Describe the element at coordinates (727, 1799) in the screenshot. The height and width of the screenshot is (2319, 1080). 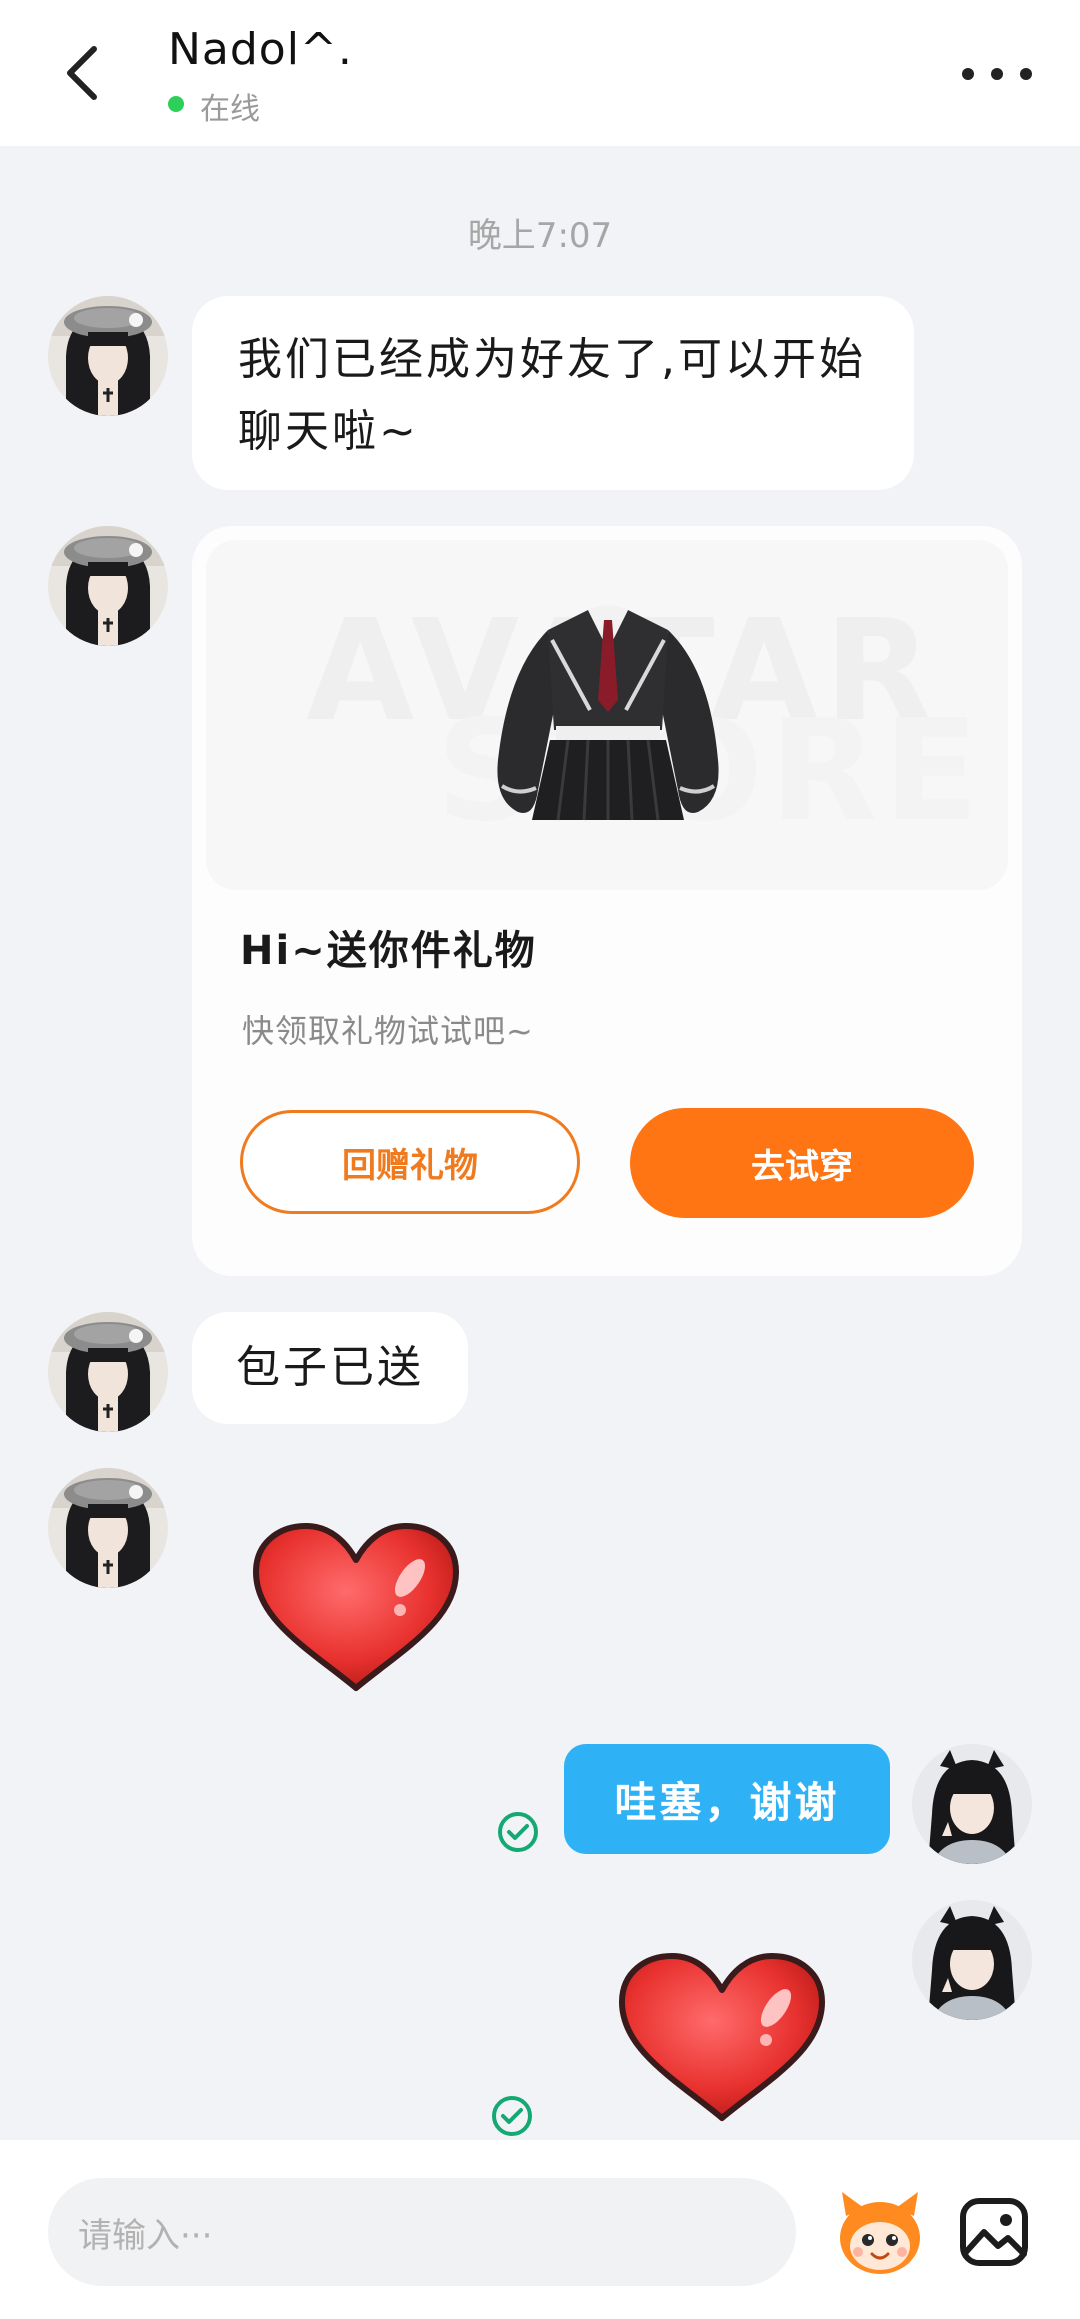
I see `message-bubble-me: 哇塞，谢谢` at that location.